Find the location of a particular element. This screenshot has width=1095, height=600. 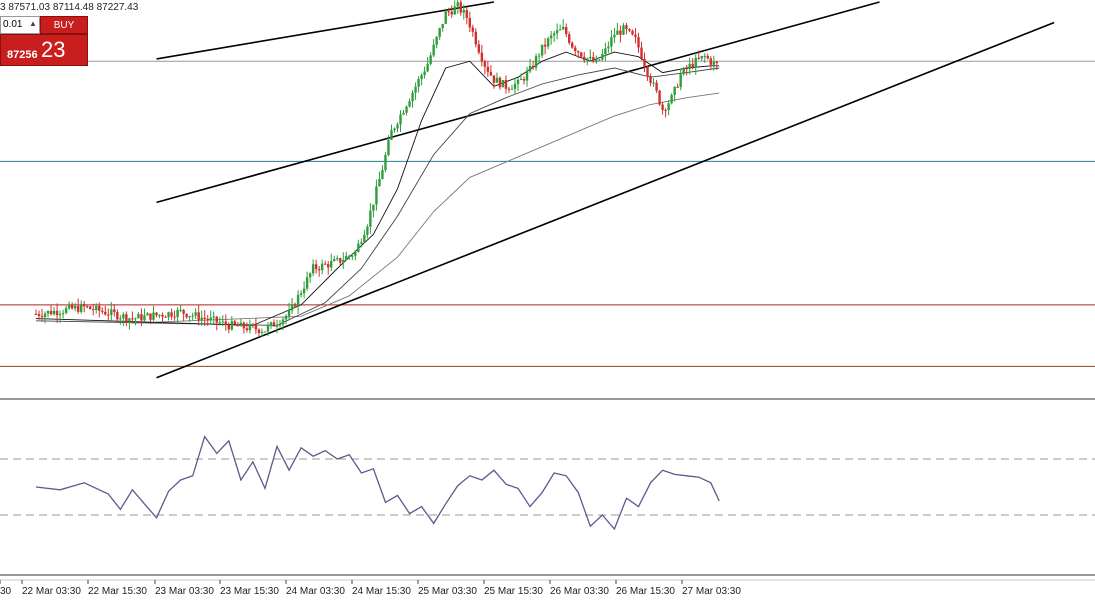

lot-size-value: 0.01 is located at coordinates (13, 24).